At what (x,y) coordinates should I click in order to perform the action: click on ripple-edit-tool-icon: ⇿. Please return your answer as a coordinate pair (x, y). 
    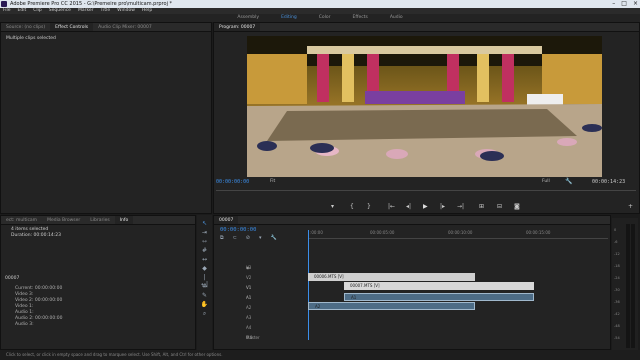
    Looking at the image, I should click on (204, 241).